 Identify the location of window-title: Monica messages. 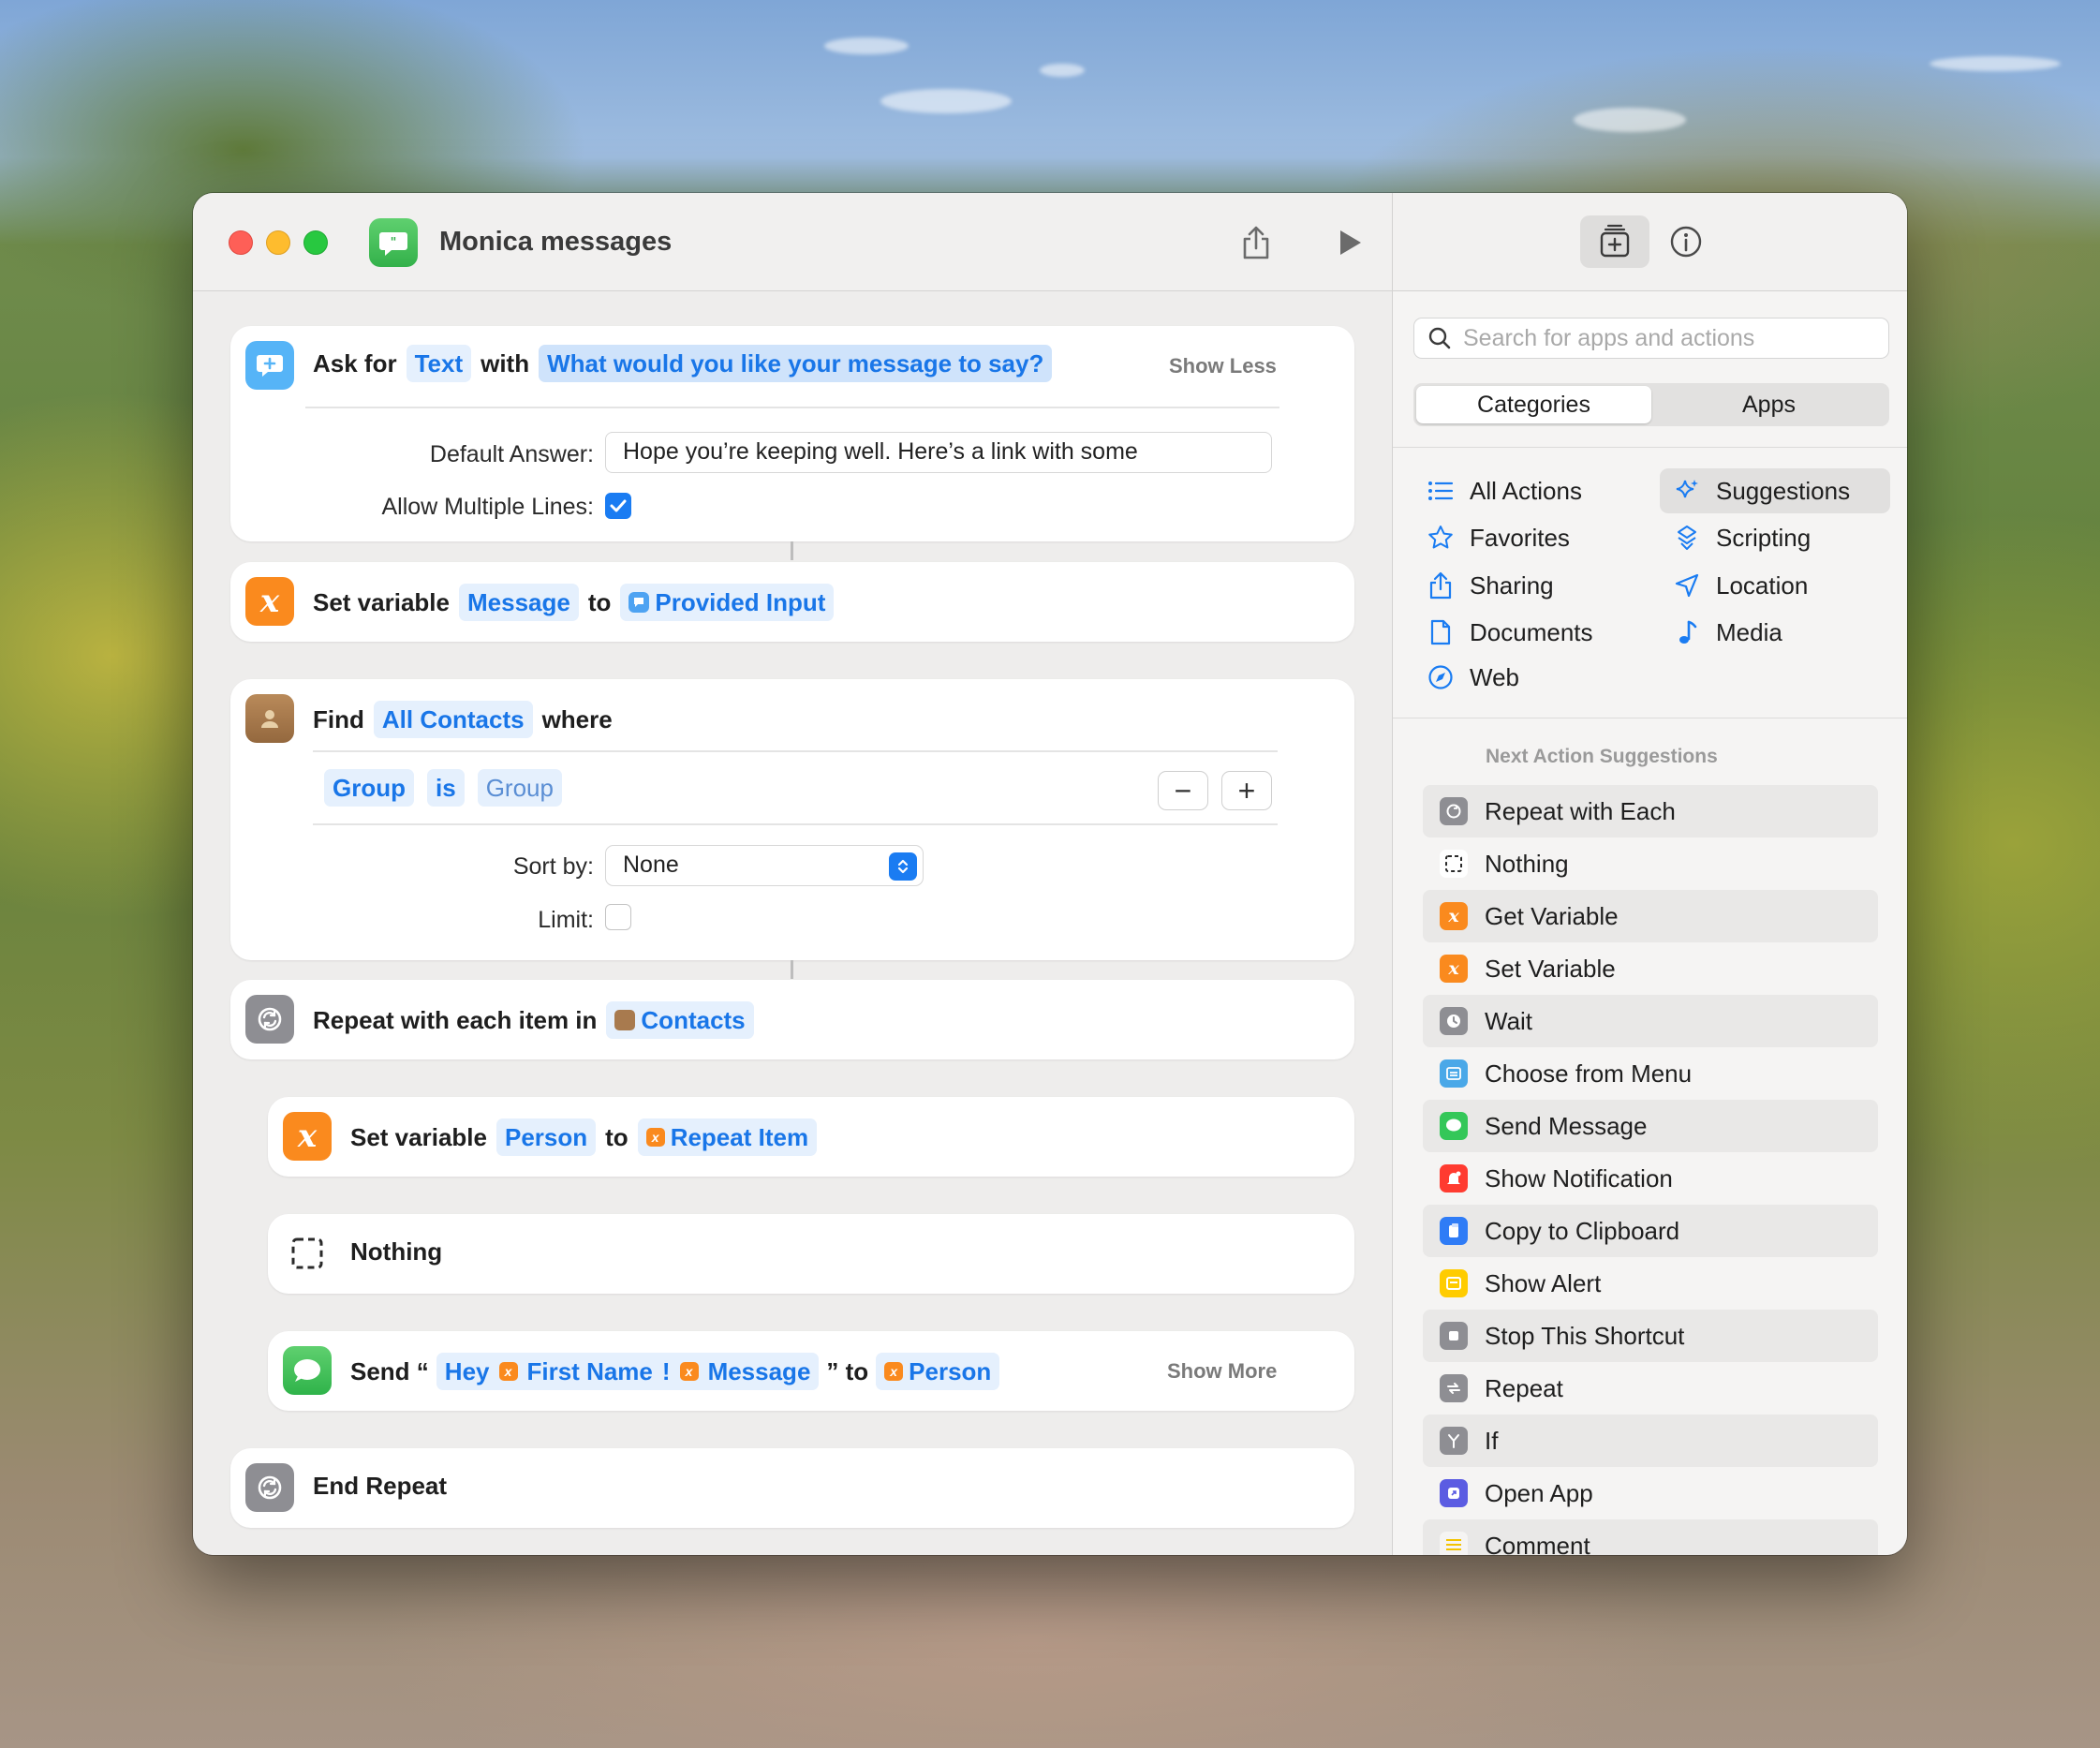
(555, 242).